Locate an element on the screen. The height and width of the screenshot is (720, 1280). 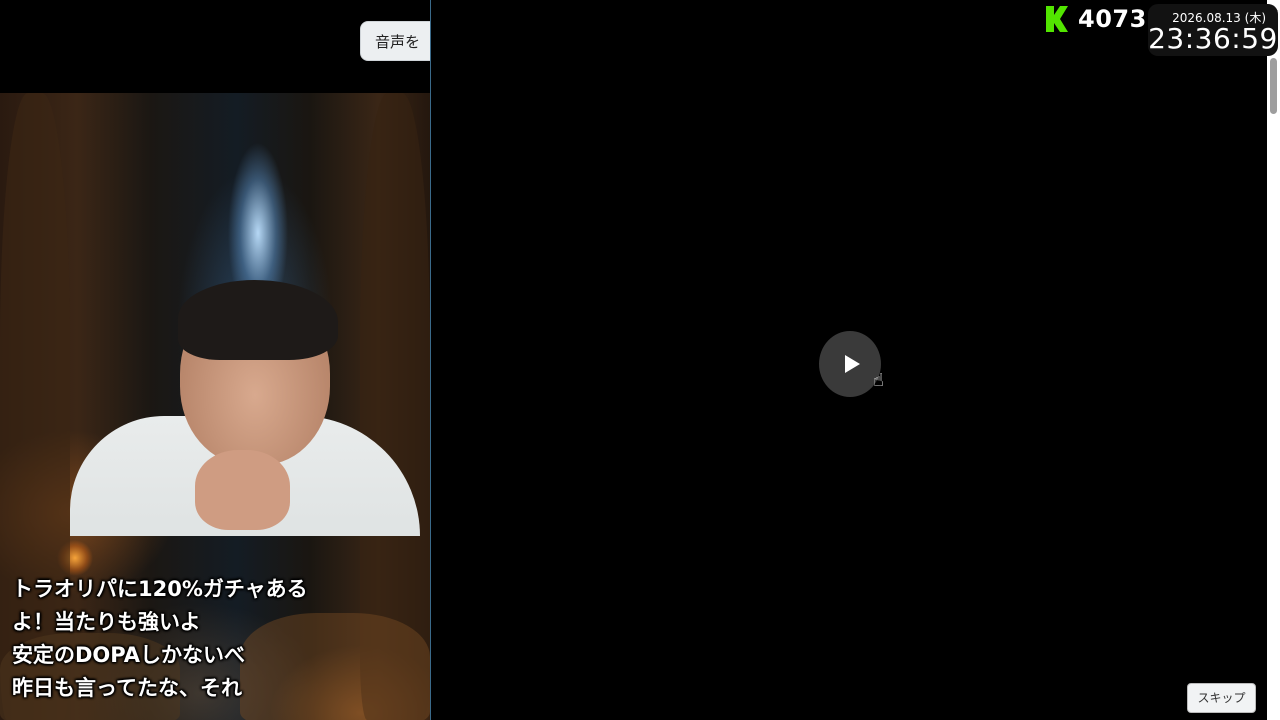
subtitle-line: トラオリパに120%ガチャある is located at coordinates (160, 589).